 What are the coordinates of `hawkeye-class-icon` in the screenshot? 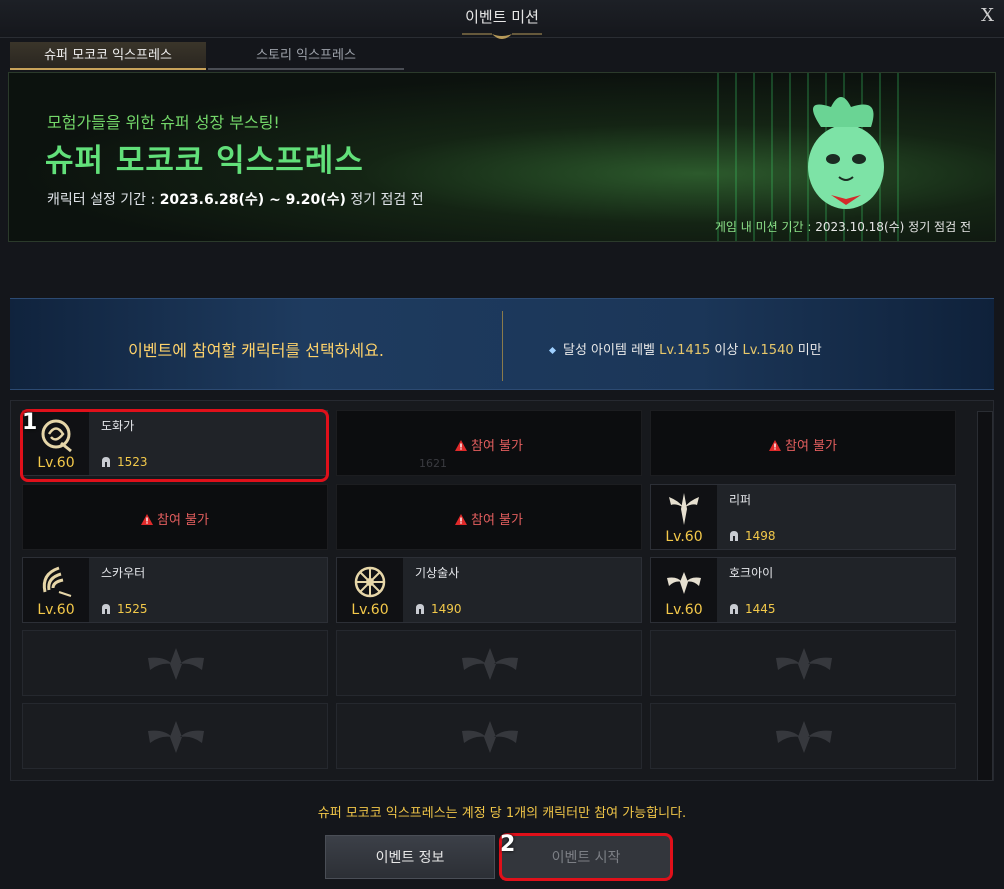 It's located at (684, 583).